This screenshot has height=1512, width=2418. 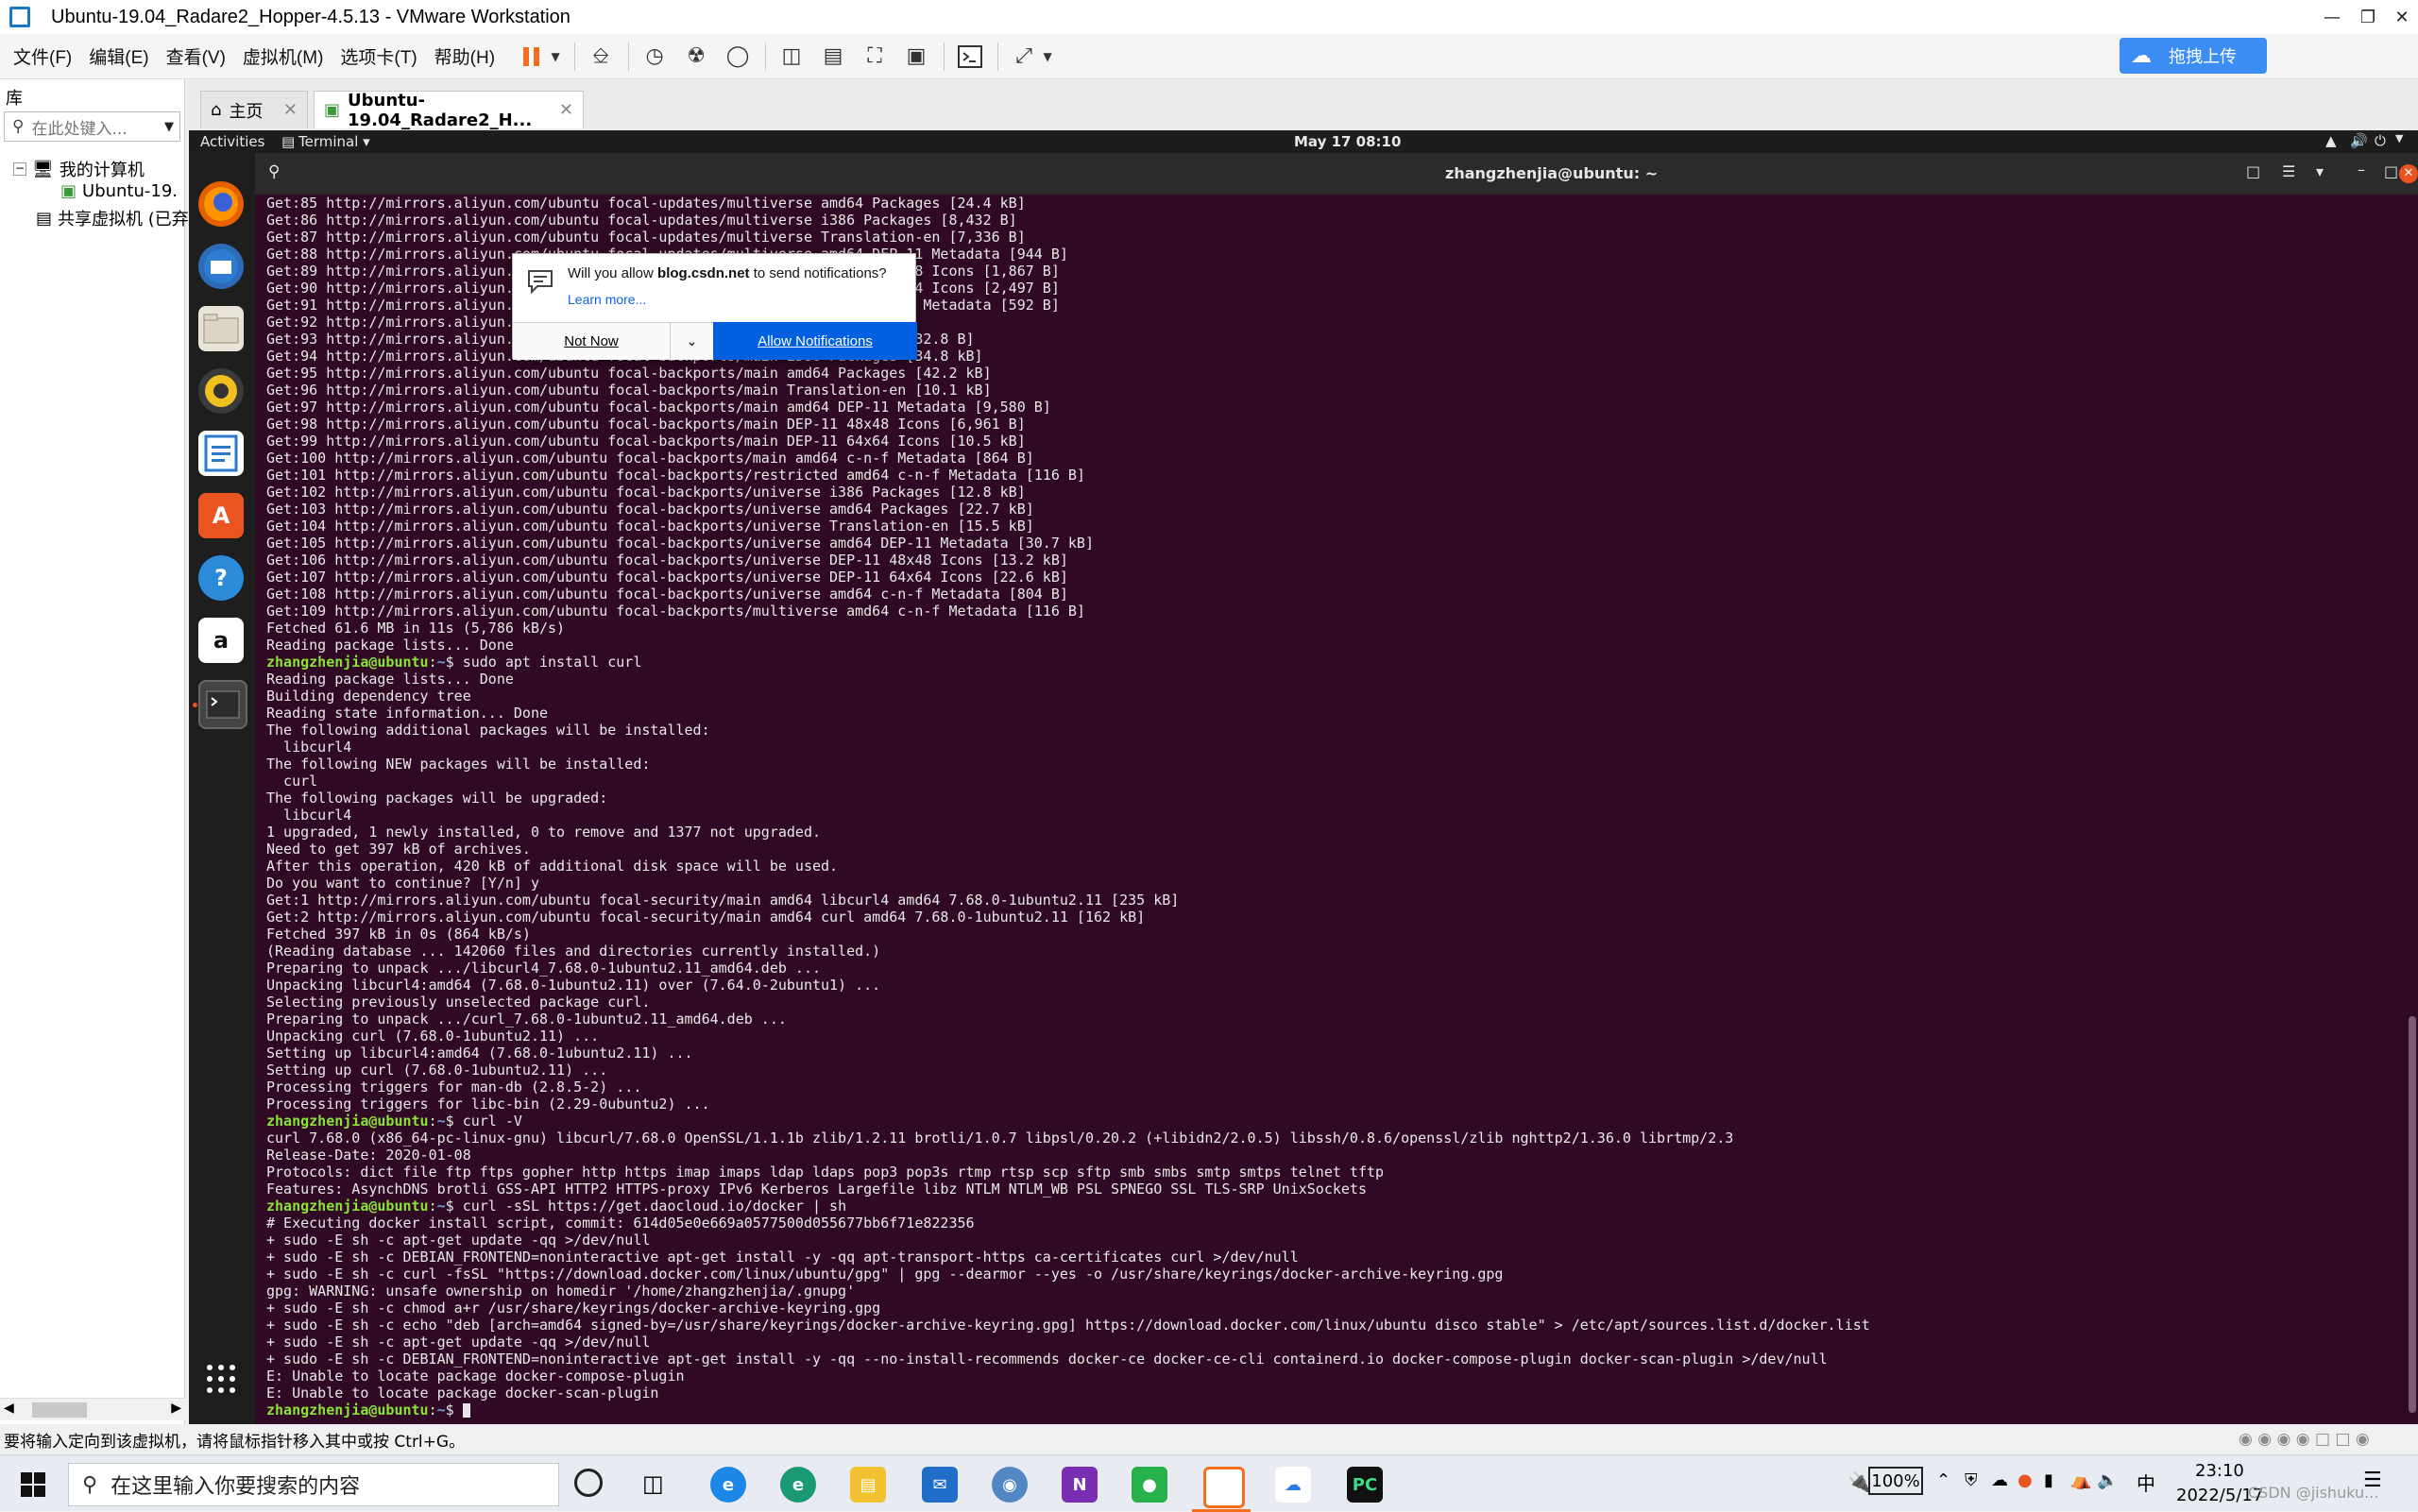 What do you see at coordinates (940, 1485) in the screenshot?
I see `mail-icon: ✉` at bounding box center [940, 1485].